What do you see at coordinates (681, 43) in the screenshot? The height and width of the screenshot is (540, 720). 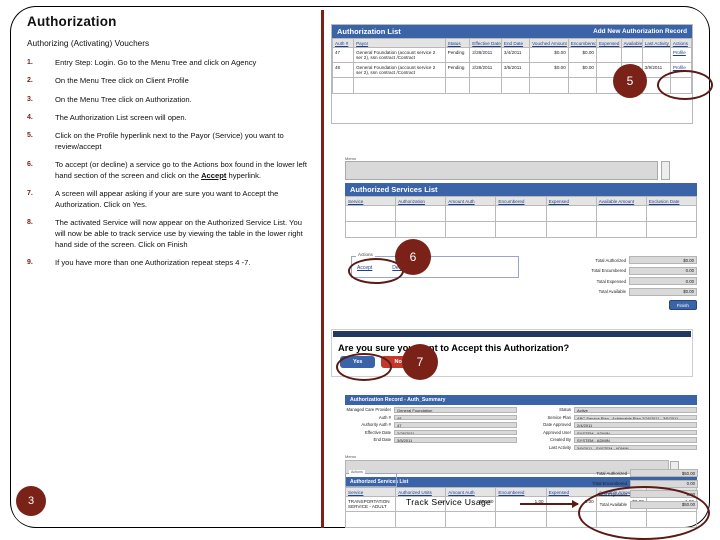 I see `col-actions: Actions` at bounding box center [681, 43].